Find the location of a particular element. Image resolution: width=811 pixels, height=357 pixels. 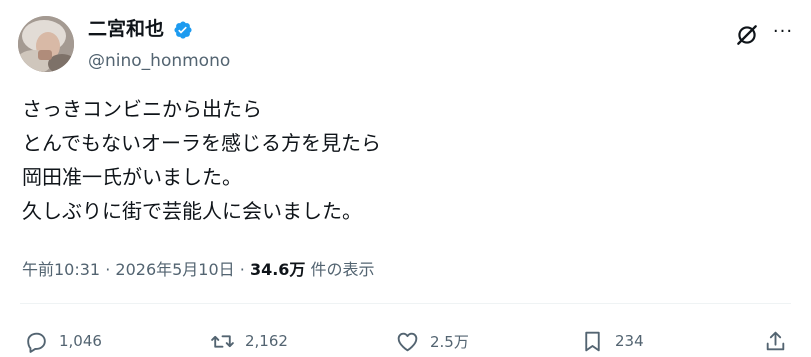

more-options-icon: ··· is located at coordinates (783, 35).